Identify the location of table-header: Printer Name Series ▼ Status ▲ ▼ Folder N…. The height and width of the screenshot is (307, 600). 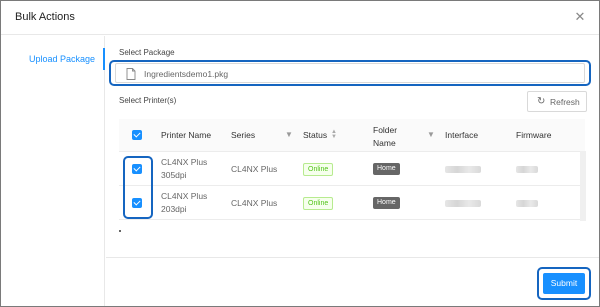
(352, 135).